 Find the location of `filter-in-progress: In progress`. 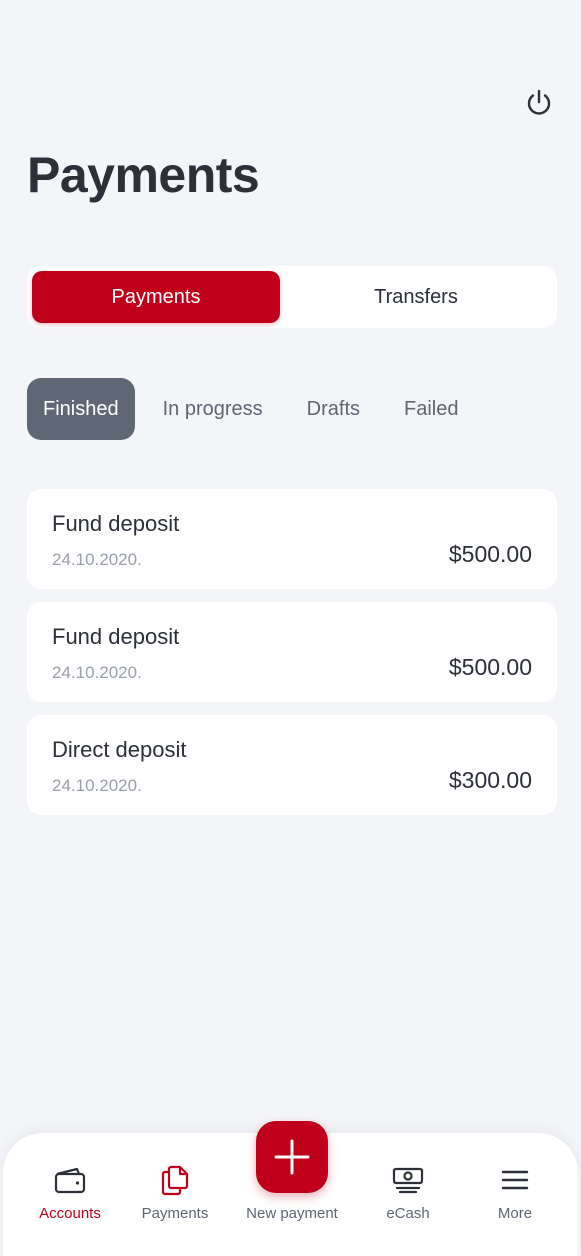

filter-in-progress: In progress is located at coordinates (213, 409).